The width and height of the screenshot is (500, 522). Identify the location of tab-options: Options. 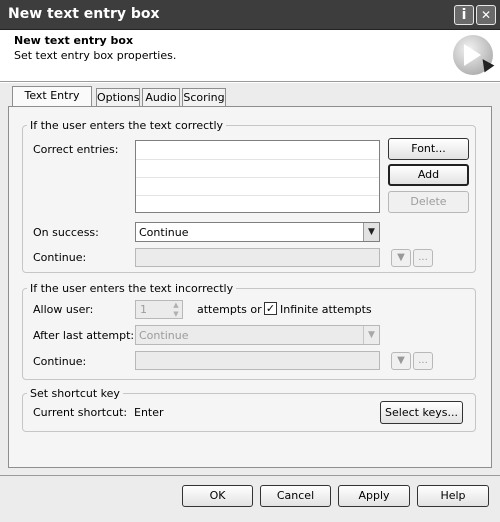
(118, 97).